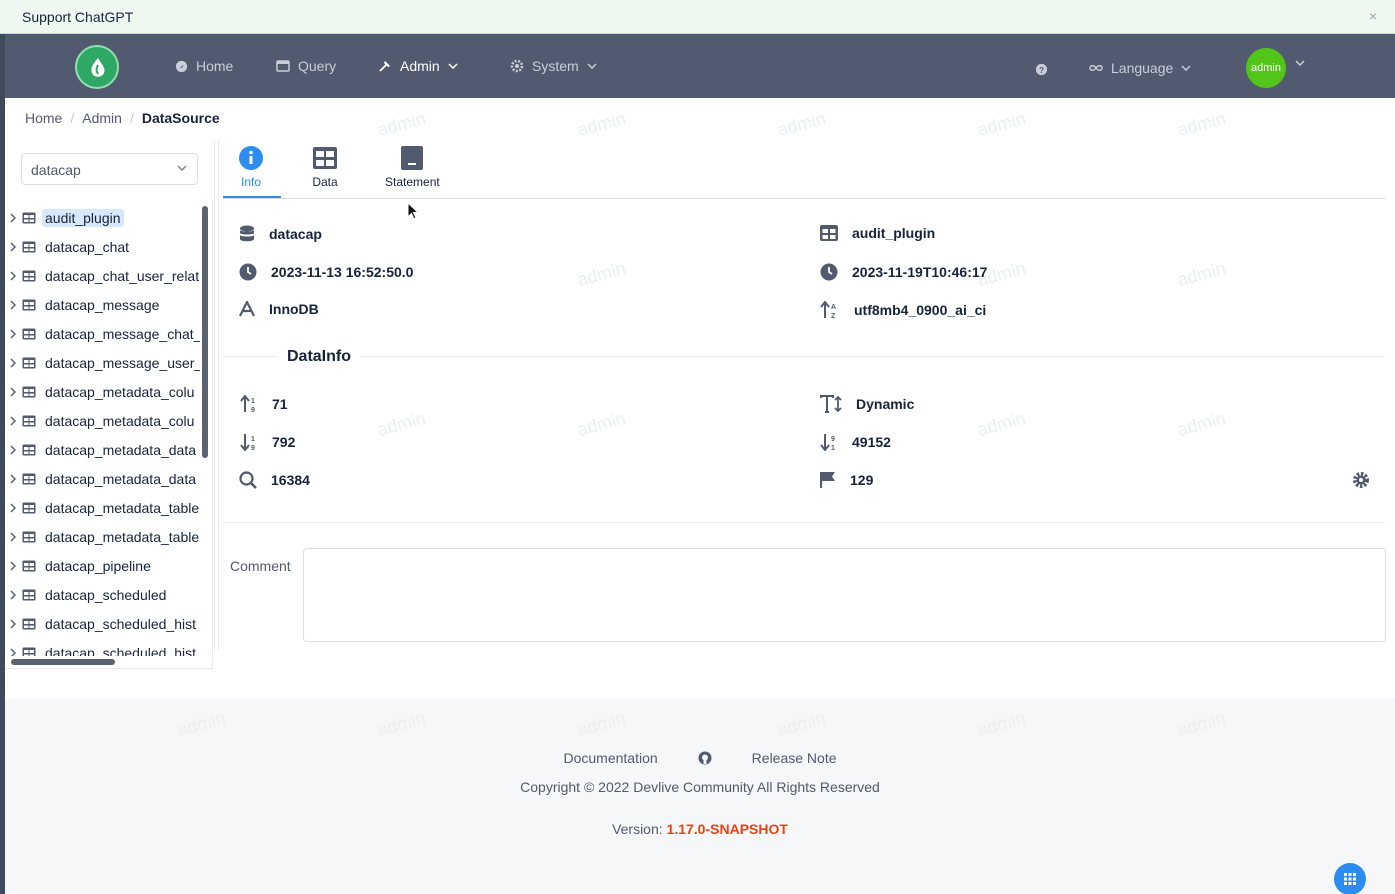 The image size is (1395, 894). What do you see at coordinates (216, 395) in the screenshot?
I see `panel-splitter` at bounding box center [216, 395].